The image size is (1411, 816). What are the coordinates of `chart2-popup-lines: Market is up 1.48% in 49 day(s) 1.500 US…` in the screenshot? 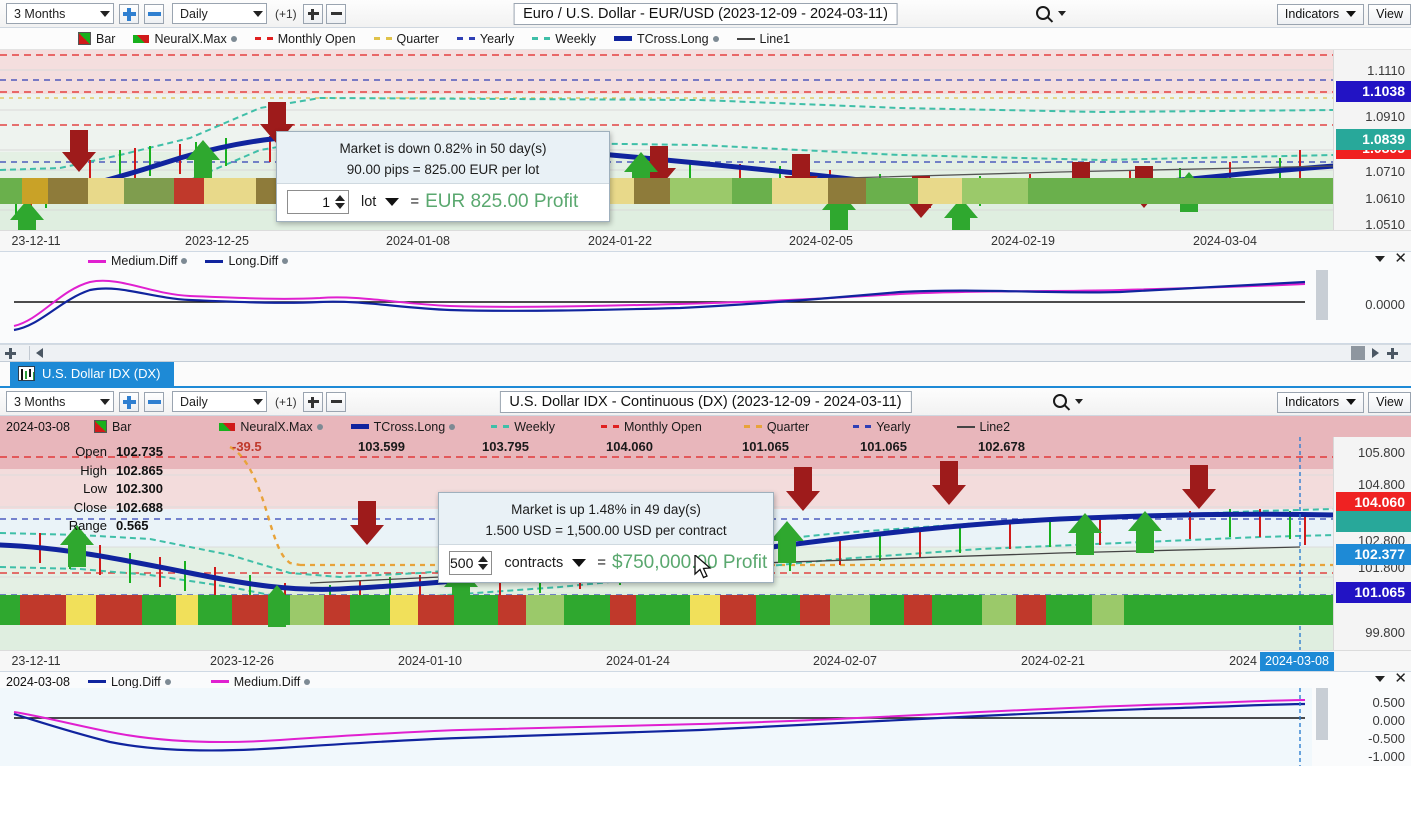 It's located at (606, 518).